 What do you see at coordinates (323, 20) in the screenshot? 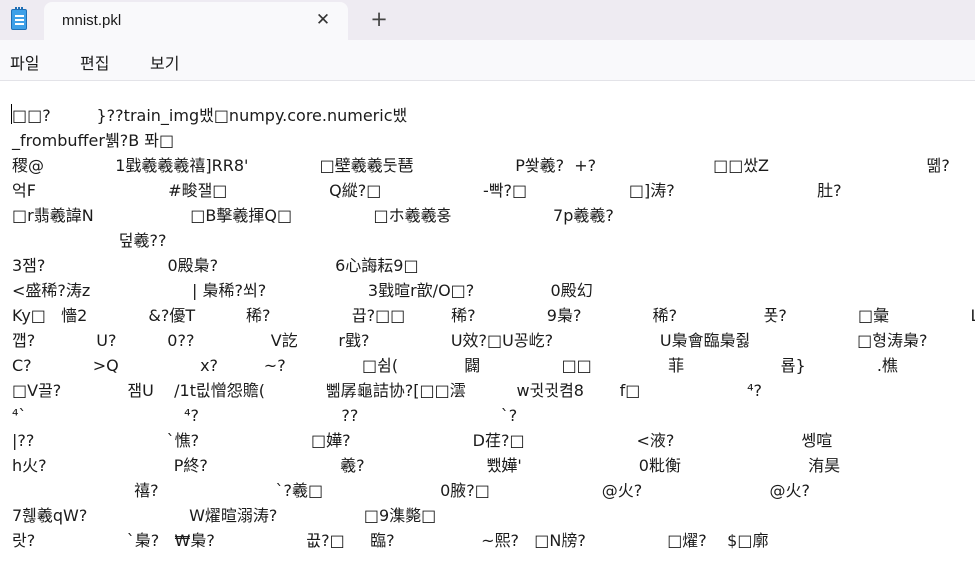
I see `close-icon: ✕` at bounding box center [323, 20].